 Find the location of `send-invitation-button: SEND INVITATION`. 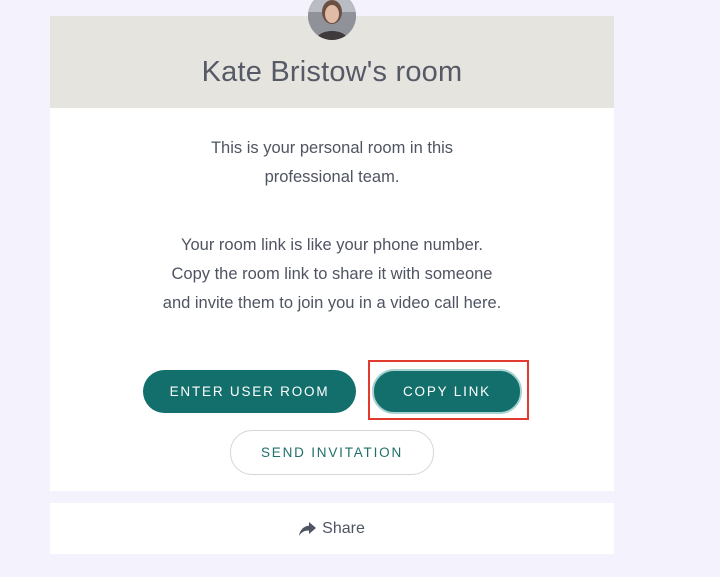

send-invitation-button: SEND INVITATION is located at coordinates (332, 452).